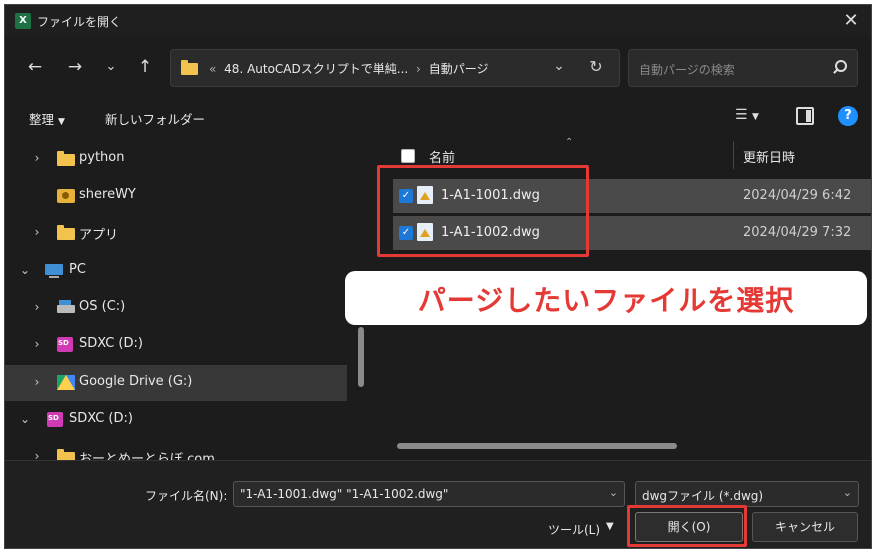  I want to click on sidebar-item-label: Google Drive (G:), so click(136, 381).